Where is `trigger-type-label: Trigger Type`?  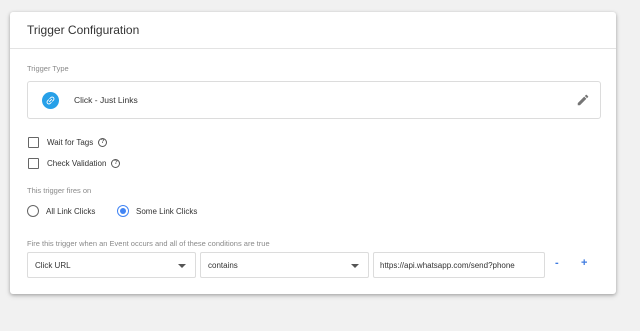 trigger-type-label: Trigger Type is located at coordinates (48, 68).